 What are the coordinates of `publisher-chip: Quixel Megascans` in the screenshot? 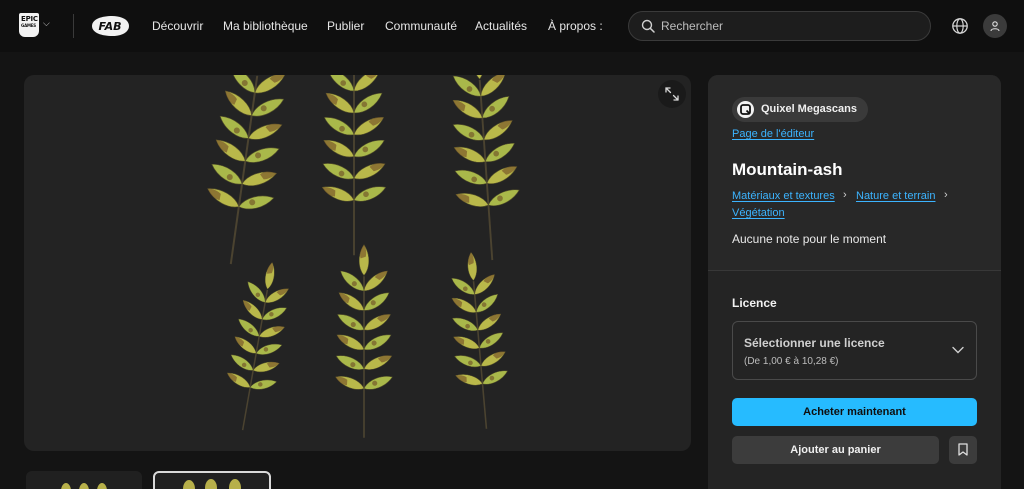 It's located at (800, 109).